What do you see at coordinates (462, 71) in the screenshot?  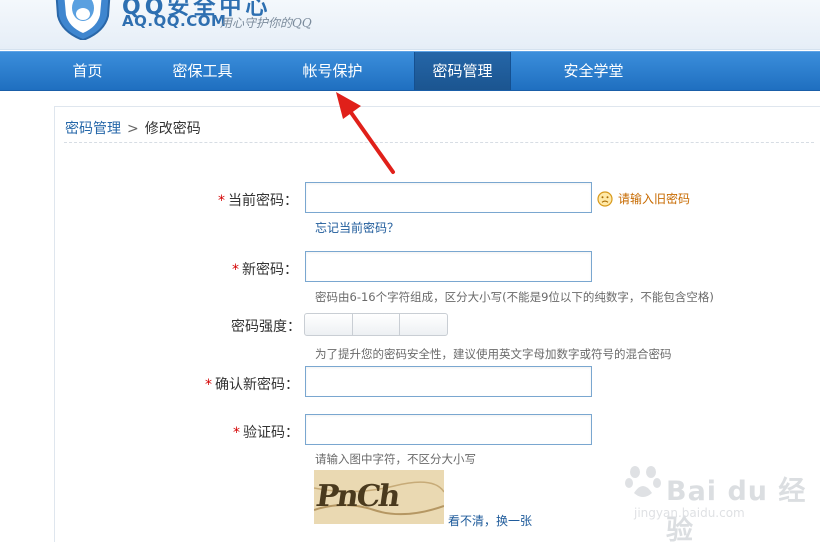 I see `nav-item-password-management: 密码管理` at bounding box center [462, 71].